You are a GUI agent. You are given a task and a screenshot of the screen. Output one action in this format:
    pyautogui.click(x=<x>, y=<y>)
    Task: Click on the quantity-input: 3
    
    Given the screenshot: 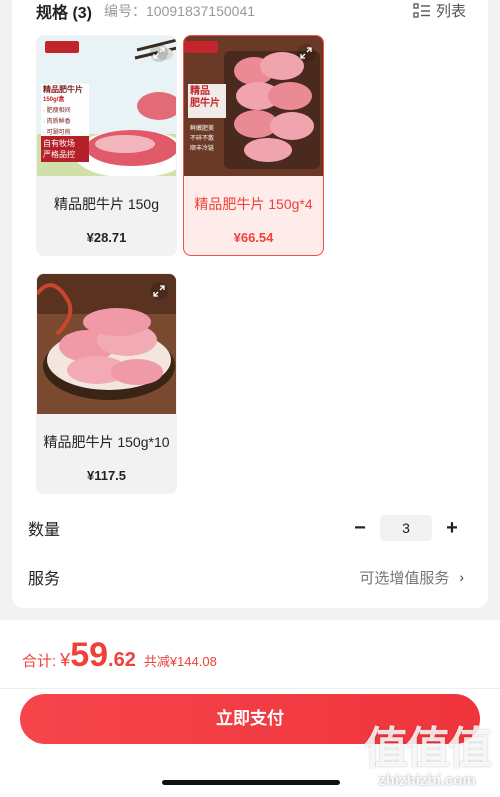 What is the action you would take?
    pyautogui.click(x=406, y=528)
    